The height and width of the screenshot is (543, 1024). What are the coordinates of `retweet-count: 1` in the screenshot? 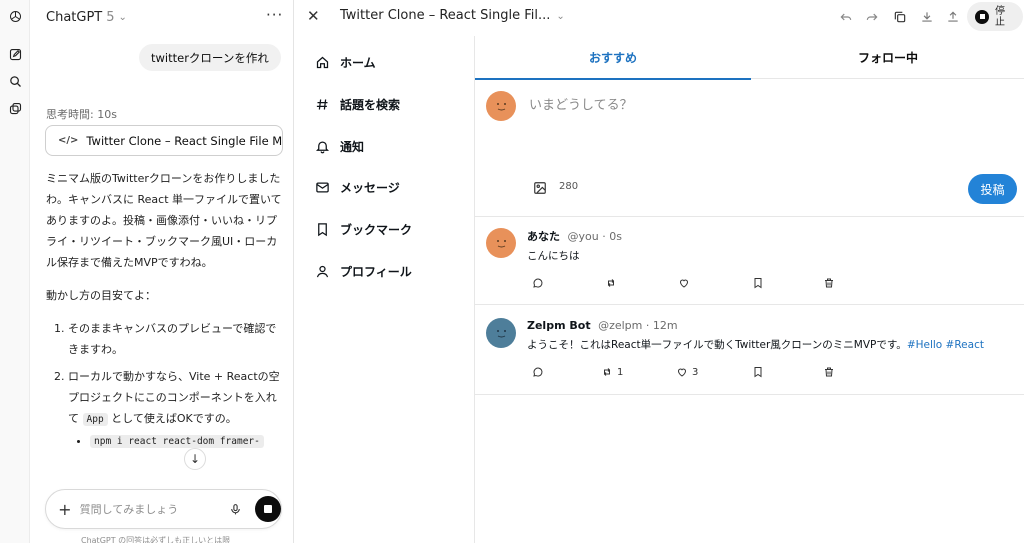 It's located at (620, 372).